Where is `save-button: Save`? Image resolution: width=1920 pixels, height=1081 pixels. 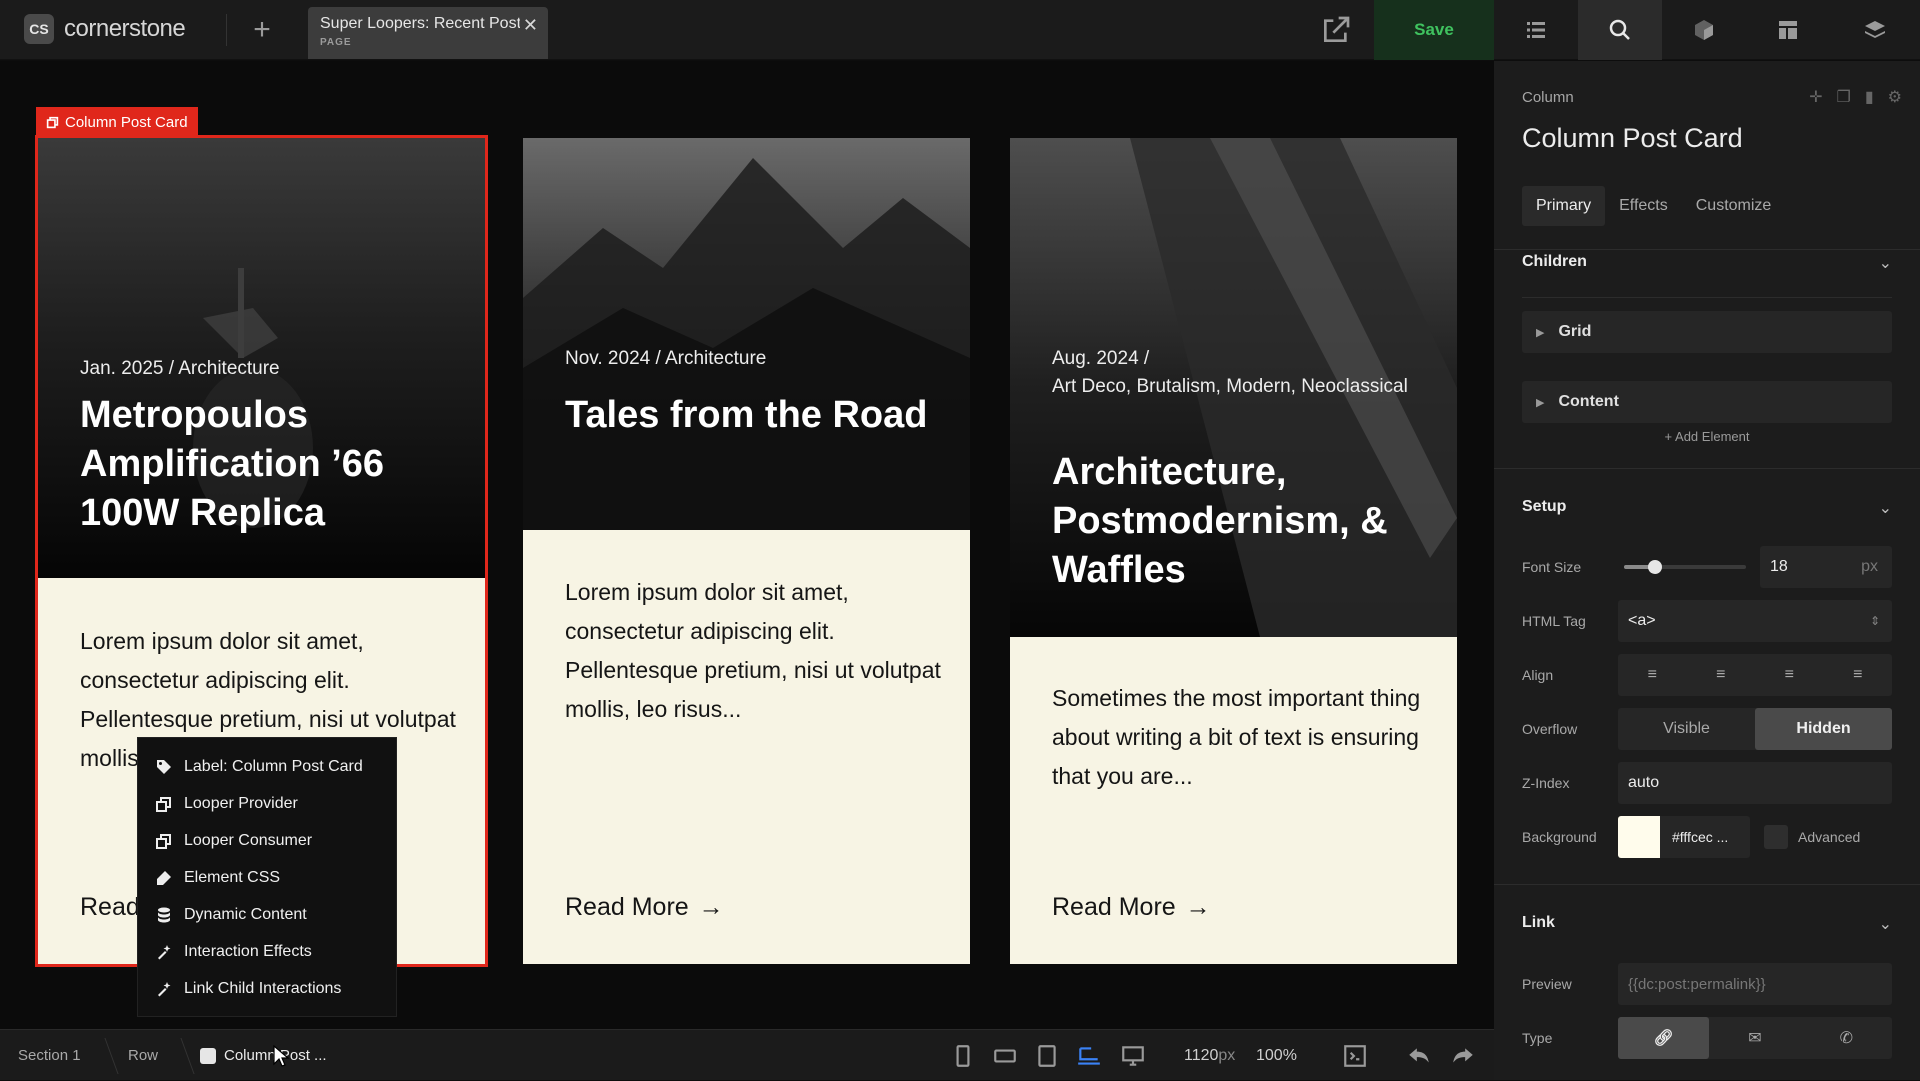 save-button: Save is located at coordinates (1434, 30).